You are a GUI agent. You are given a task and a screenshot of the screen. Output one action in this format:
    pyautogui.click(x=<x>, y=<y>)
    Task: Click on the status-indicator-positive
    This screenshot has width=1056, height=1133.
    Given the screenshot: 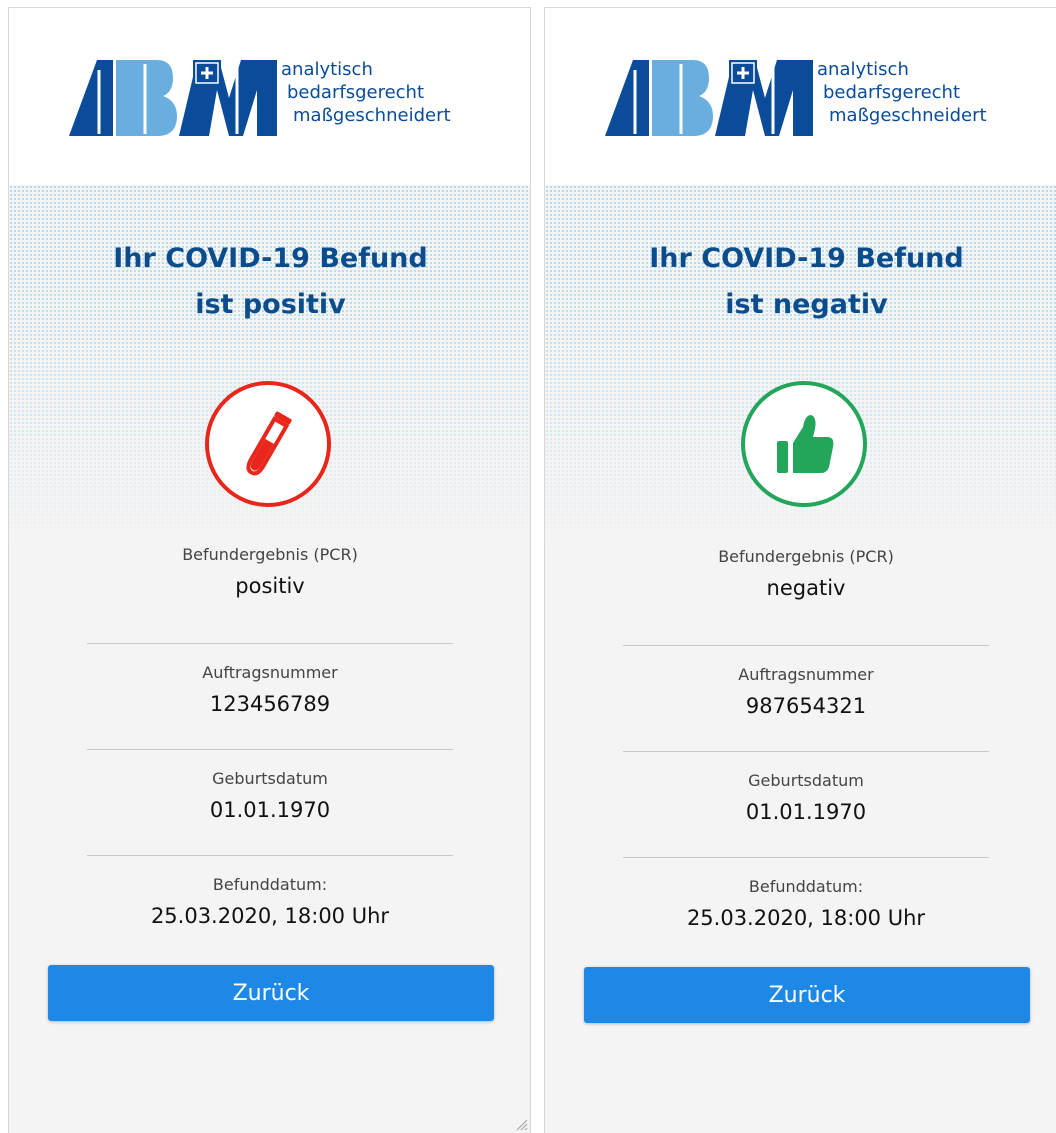 What is the action you would take?
    pyautogui.click(x=268, y=444)
    